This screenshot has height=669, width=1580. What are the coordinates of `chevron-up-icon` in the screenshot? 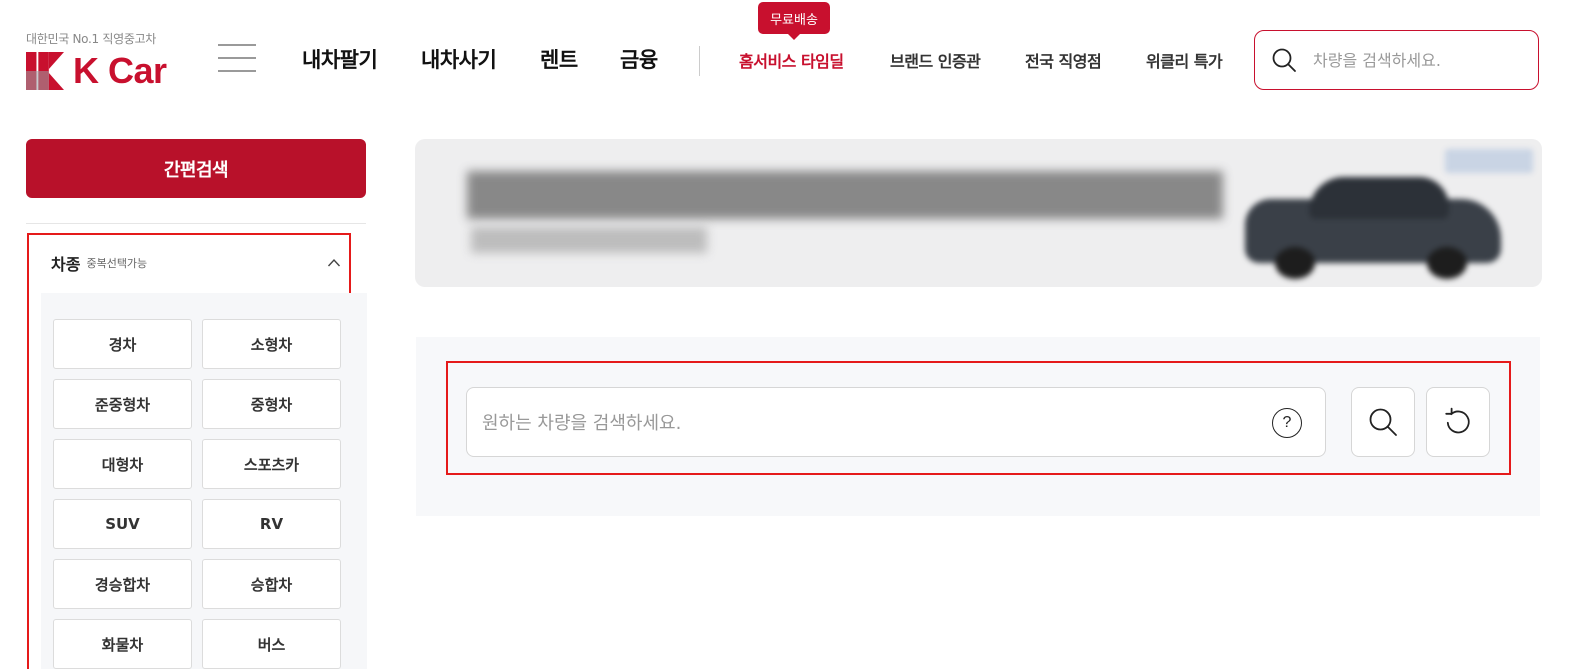 It's located at (334, 263).